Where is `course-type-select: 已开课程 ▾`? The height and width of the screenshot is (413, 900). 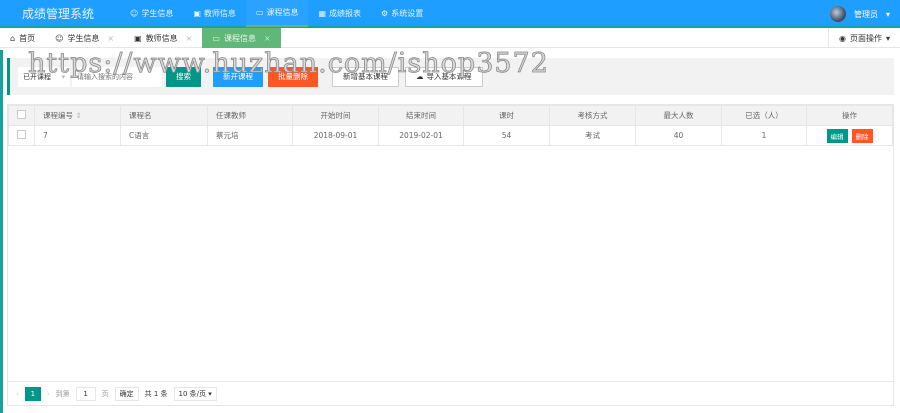
course-type-select: 已开课程 ▾ is located at coordinates (44, 76).